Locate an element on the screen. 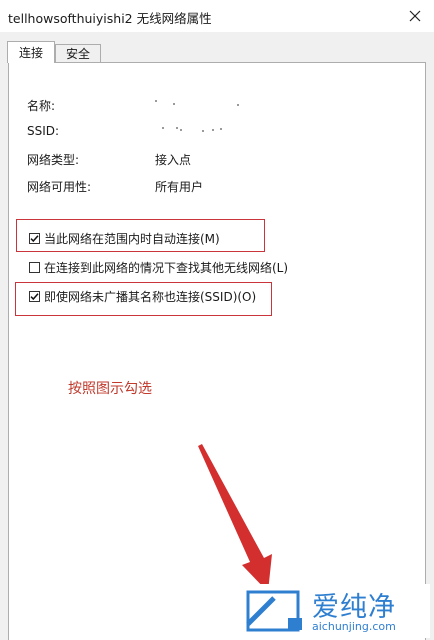 The height and width of the screenshot is (640, 434). name-value-redacted is located at coordinates (200, 103).